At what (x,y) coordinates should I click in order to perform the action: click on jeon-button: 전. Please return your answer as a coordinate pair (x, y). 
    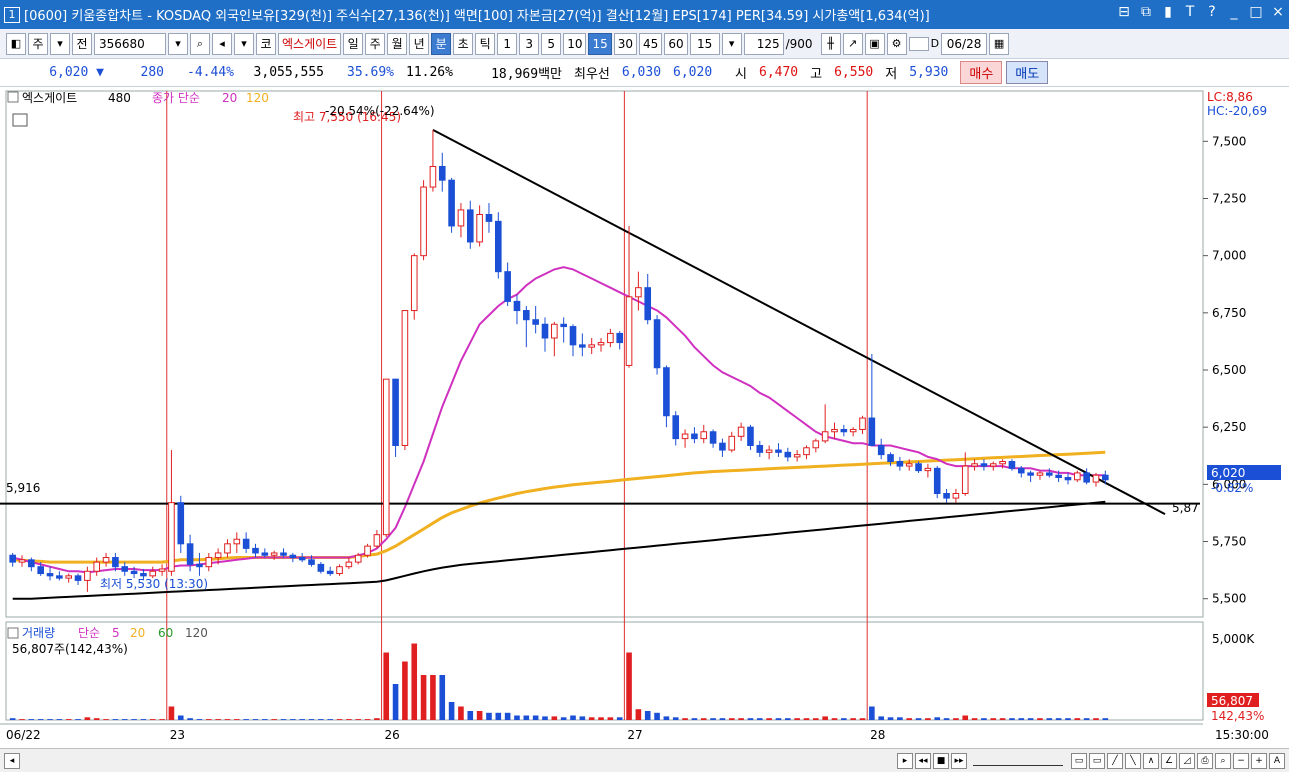
    Looking at the image, I should click on (82, 43).